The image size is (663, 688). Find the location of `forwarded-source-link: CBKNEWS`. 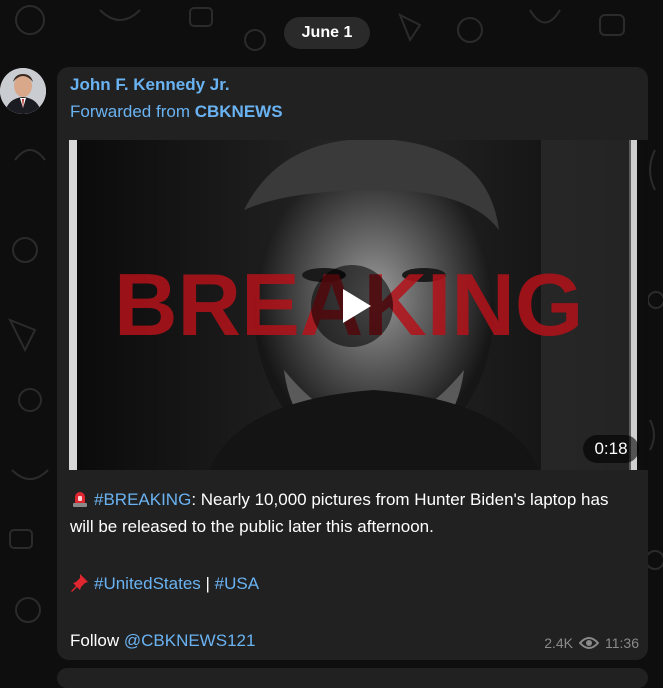

forwarded-source-link: CBKNEWS is located at coordinates (239, 111).